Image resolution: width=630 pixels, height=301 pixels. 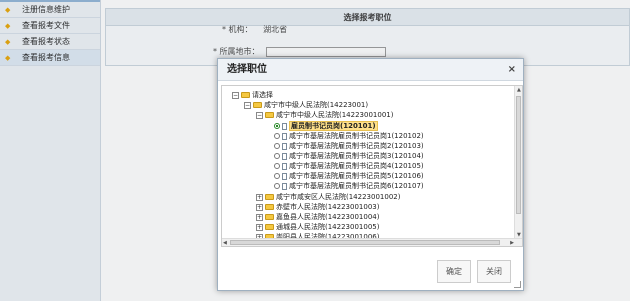 What do you see at coordinates (356, 166) in the screenshot?
I see `tree-node-label: 咸宁市基层法院雇员制书记员岗4(120105)` at bounding box center [356, 166].